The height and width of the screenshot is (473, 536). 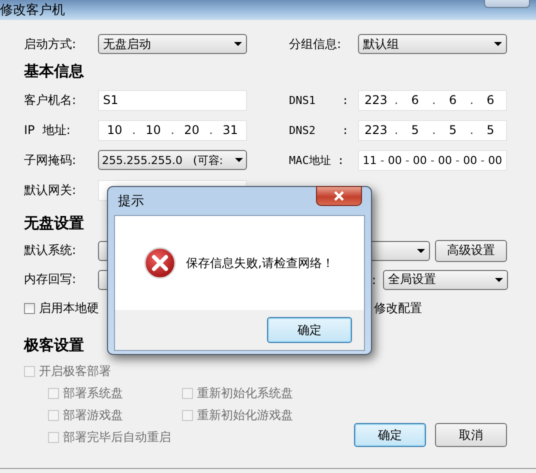 I want to click on field-label: 分组信息:, so click(x=315, y=44).